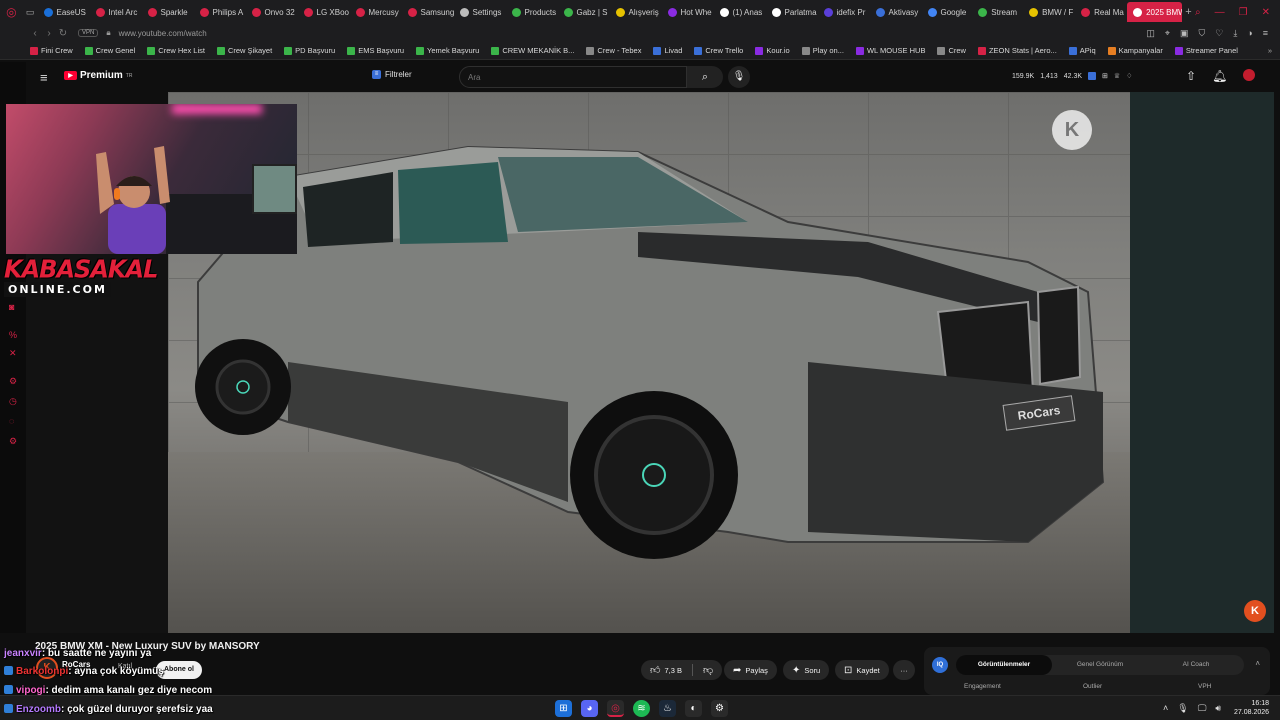  What do you see at coordinates (904, 670) in the screenshot?
I see `more-actions-button: ···` at bounding box center [904, 670].